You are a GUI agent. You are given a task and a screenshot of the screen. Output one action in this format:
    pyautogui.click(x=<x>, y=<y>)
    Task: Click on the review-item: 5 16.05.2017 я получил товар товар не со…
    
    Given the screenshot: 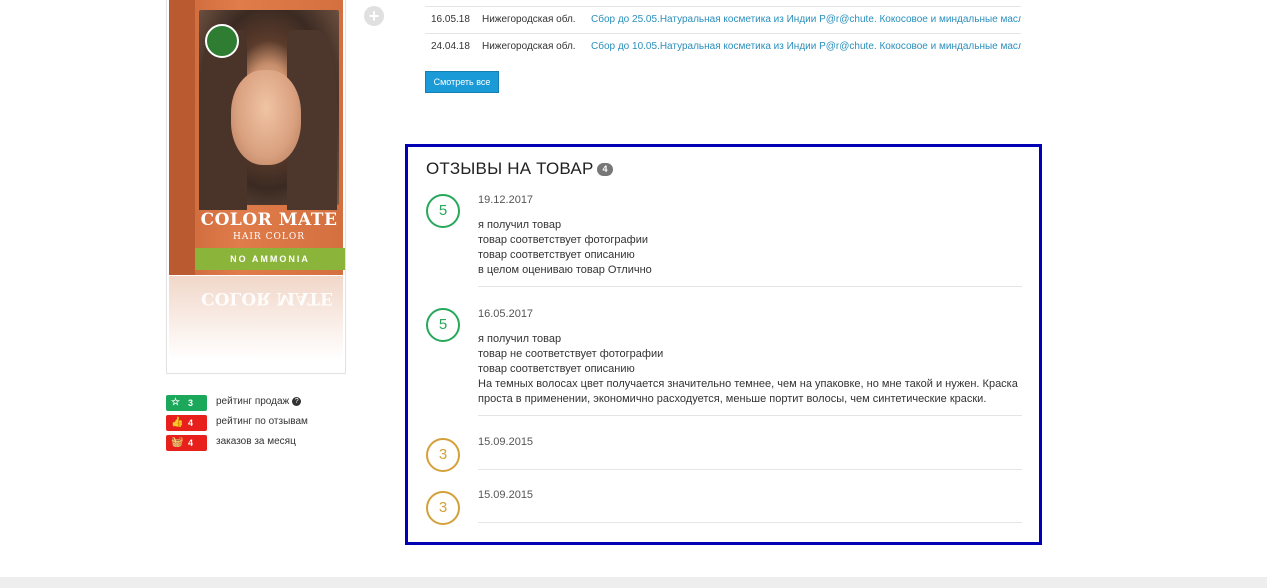 What is the action you would take?
    pyautogui.click(x=724, y=363)
    